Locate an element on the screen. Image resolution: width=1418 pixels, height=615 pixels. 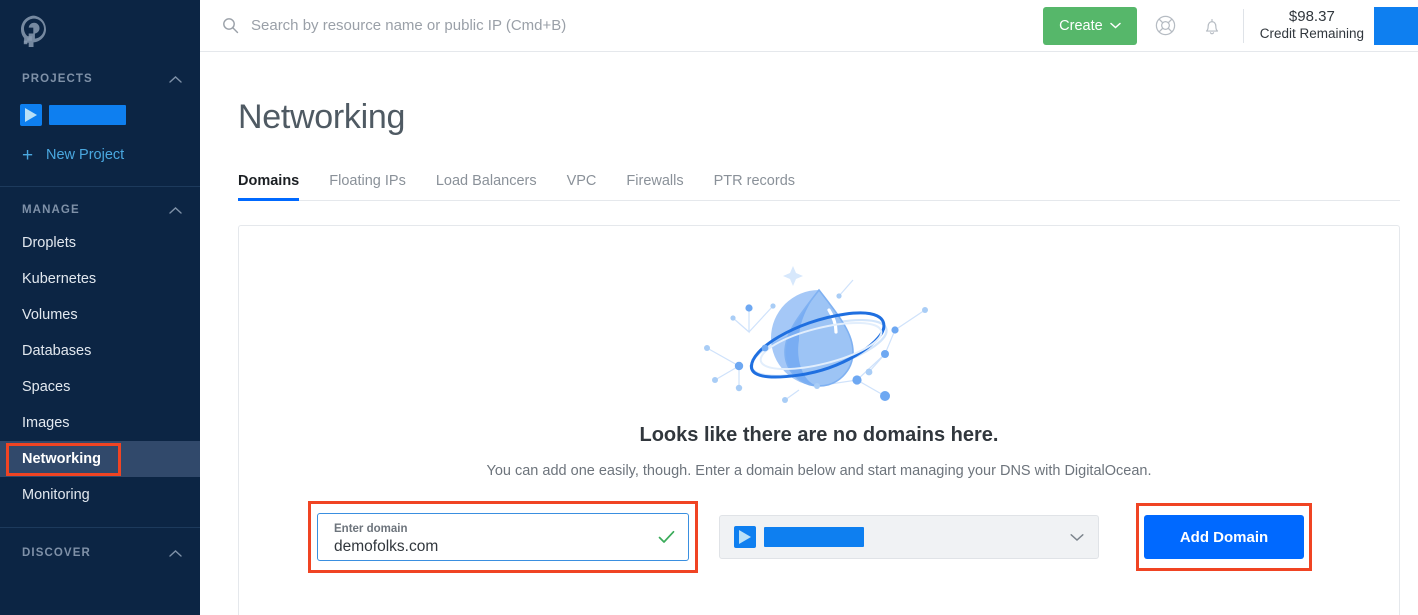
tab-floating-ips: Floating IPs is located at coordinates (367, 186).